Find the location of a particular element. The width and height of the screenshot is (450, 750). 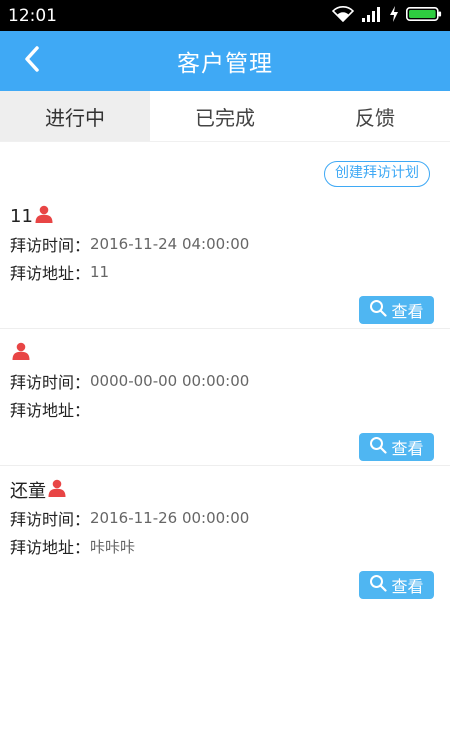

visit-address-value: 咔咔咔 is located at coordinates (113, 546).